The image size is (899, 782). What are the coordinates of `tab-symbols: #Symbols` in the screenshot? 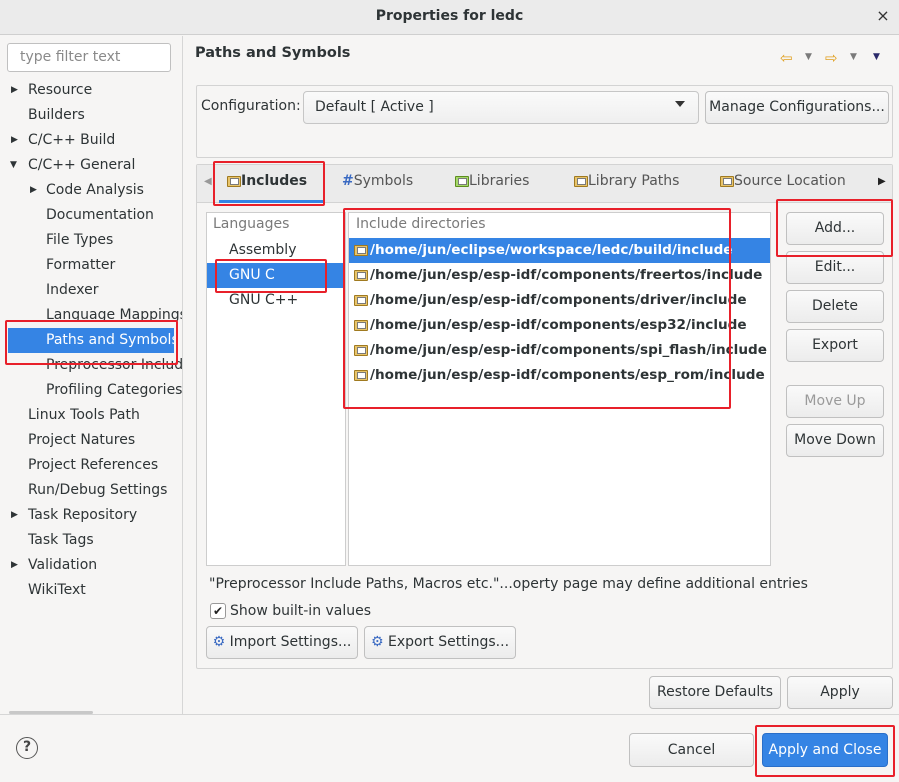 It's located at (377, 184).